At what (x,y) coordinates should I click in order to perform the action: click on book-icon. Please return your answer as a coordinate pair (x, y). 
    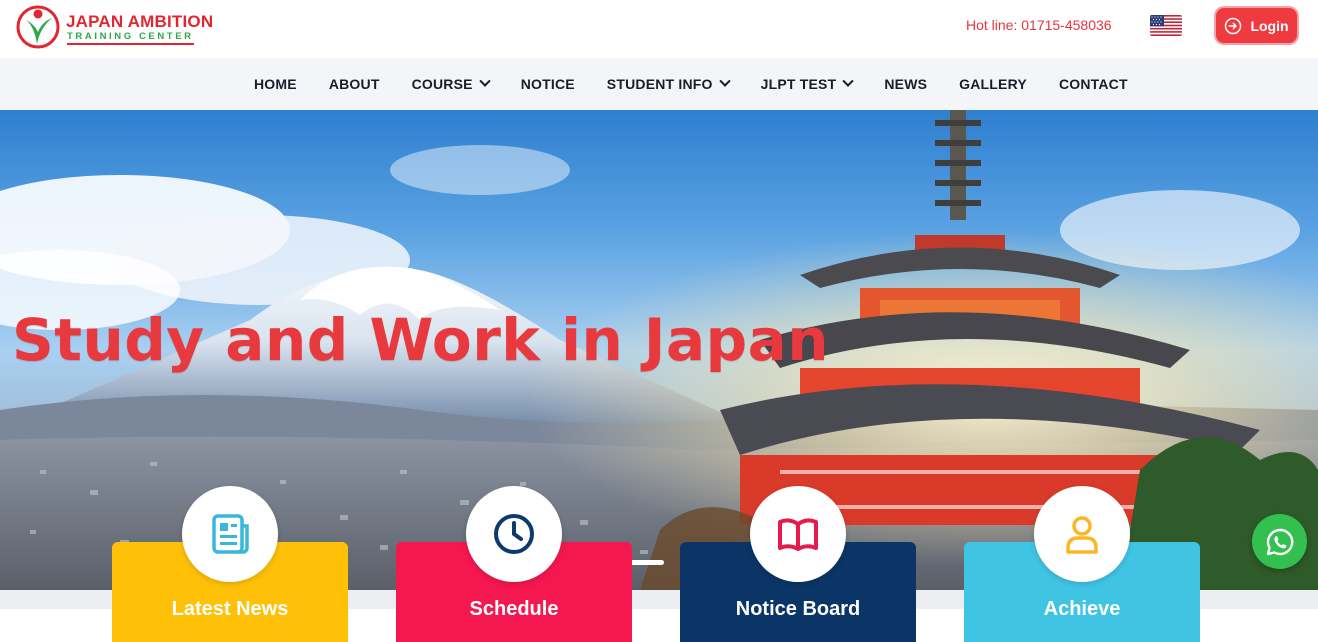
    Looking at the image, I should click on (798, 534).